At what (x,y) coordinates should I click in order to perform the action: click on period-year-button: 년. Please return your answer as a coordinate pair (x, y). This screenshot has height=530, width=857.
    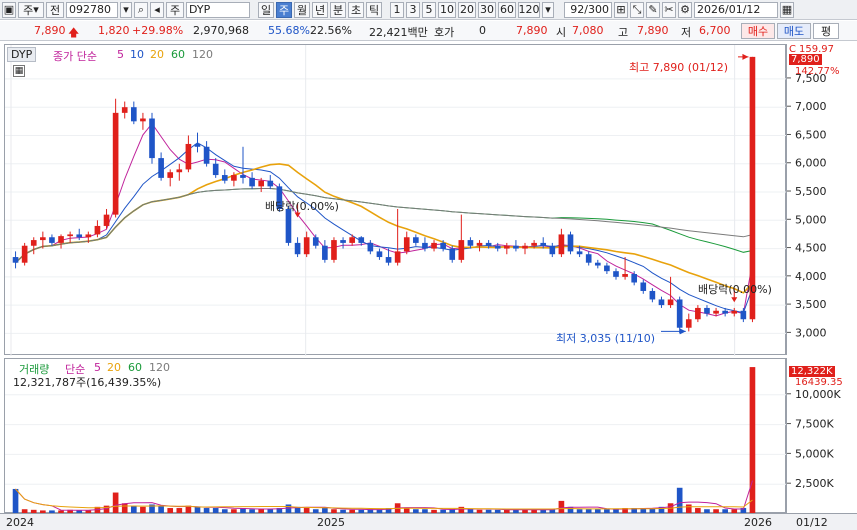
    Looking at the image, I should click on (320, 9).